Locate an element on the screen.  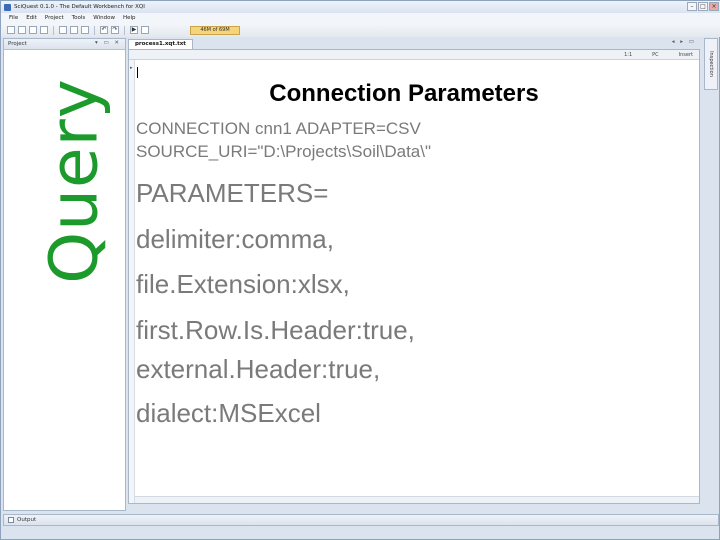
tab-tools-icon: ◂ ▸ ▭ is located at coordinates (684, 42).